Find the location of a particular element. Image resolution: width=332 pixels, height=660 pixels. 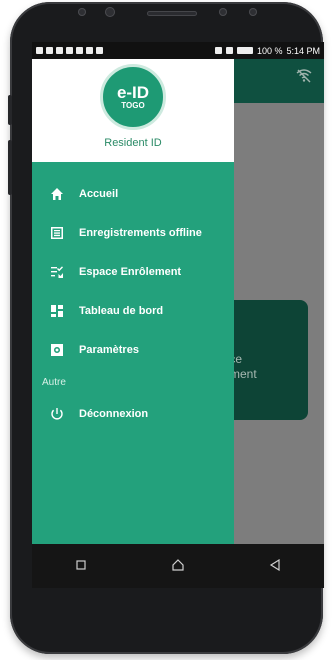

dashboard-icon is located at coordinates (57, 311).